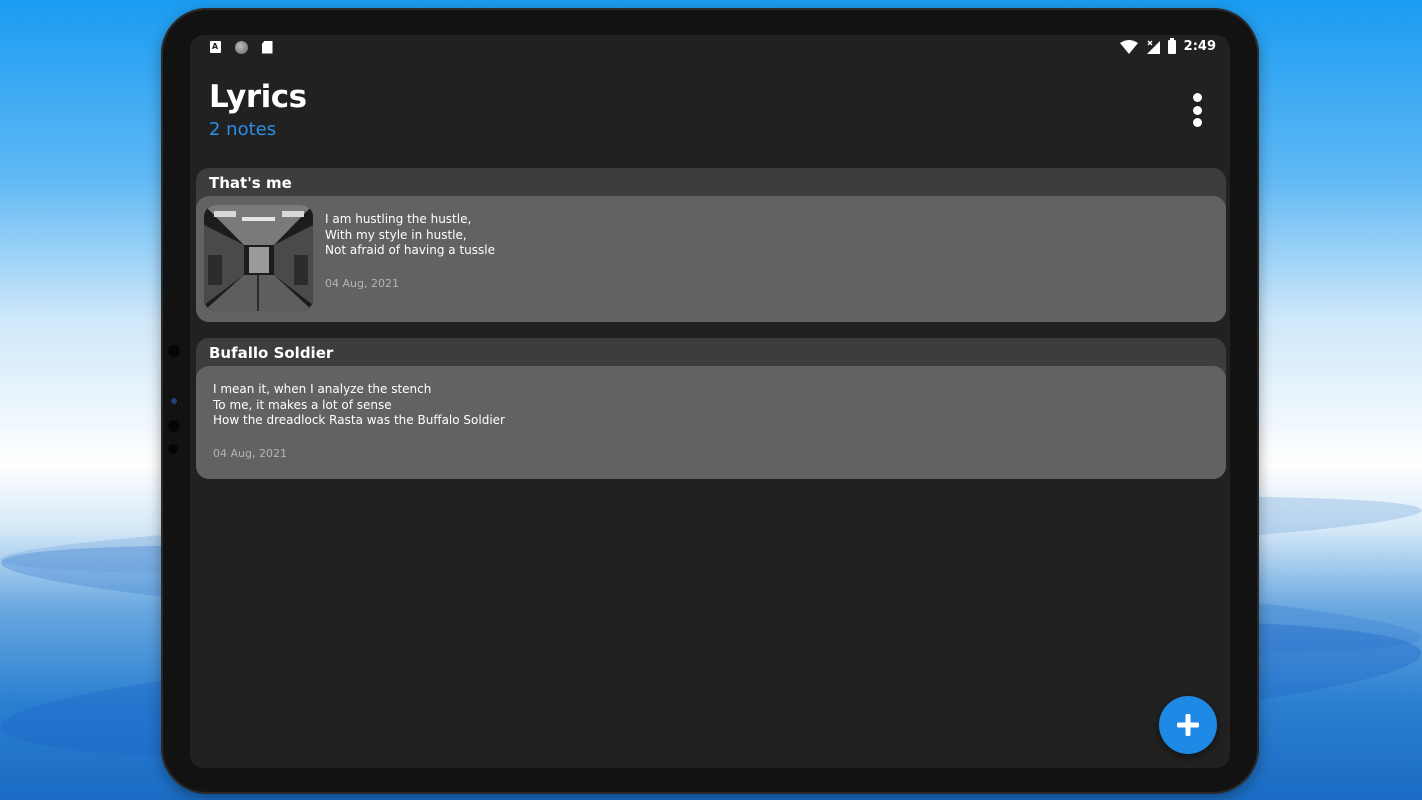 The image size is (1422, 800). I want to click on plus-icon, so click(1188, 725).